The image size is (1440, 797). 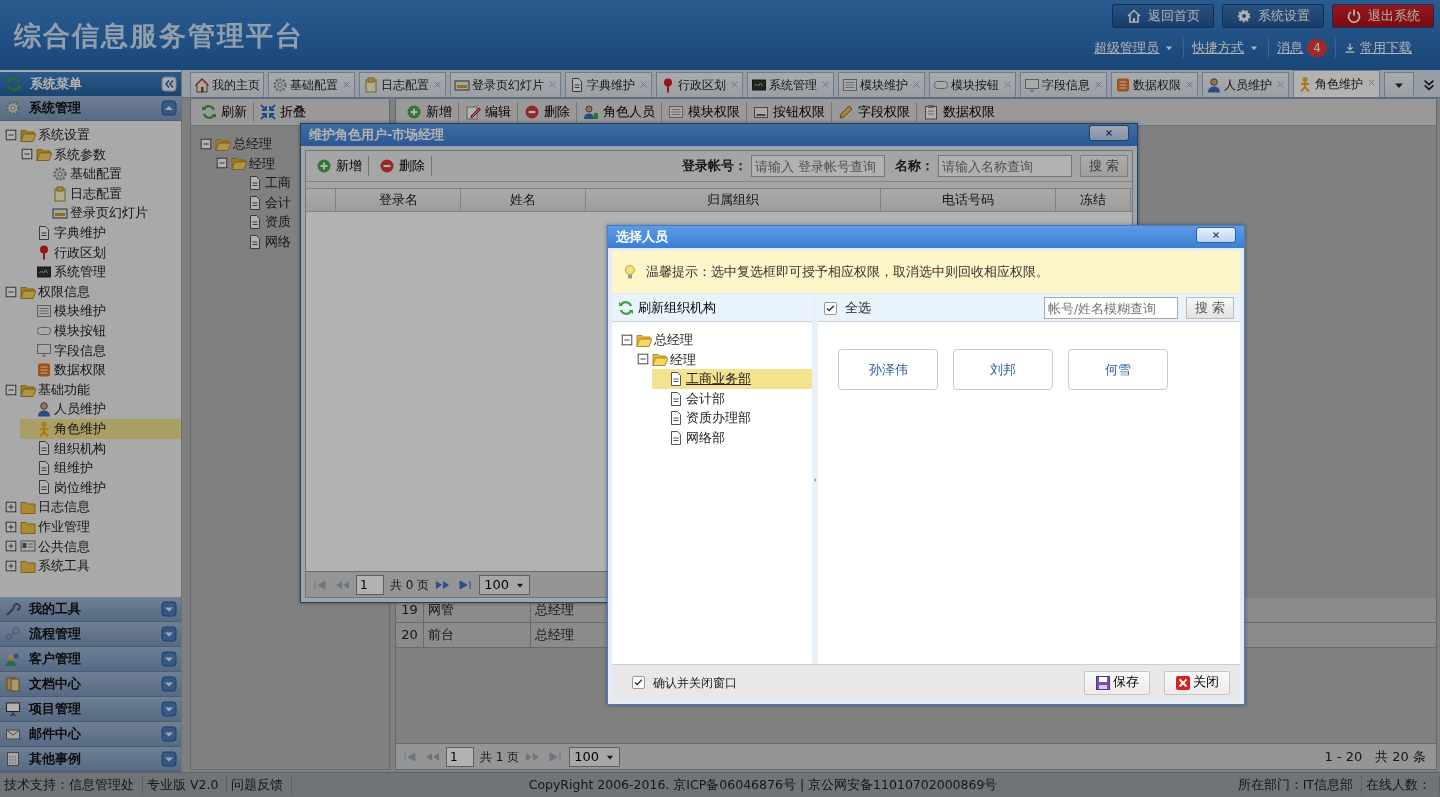 I want to click on toolbar-button: 刷新, so click(x=224, y=112).